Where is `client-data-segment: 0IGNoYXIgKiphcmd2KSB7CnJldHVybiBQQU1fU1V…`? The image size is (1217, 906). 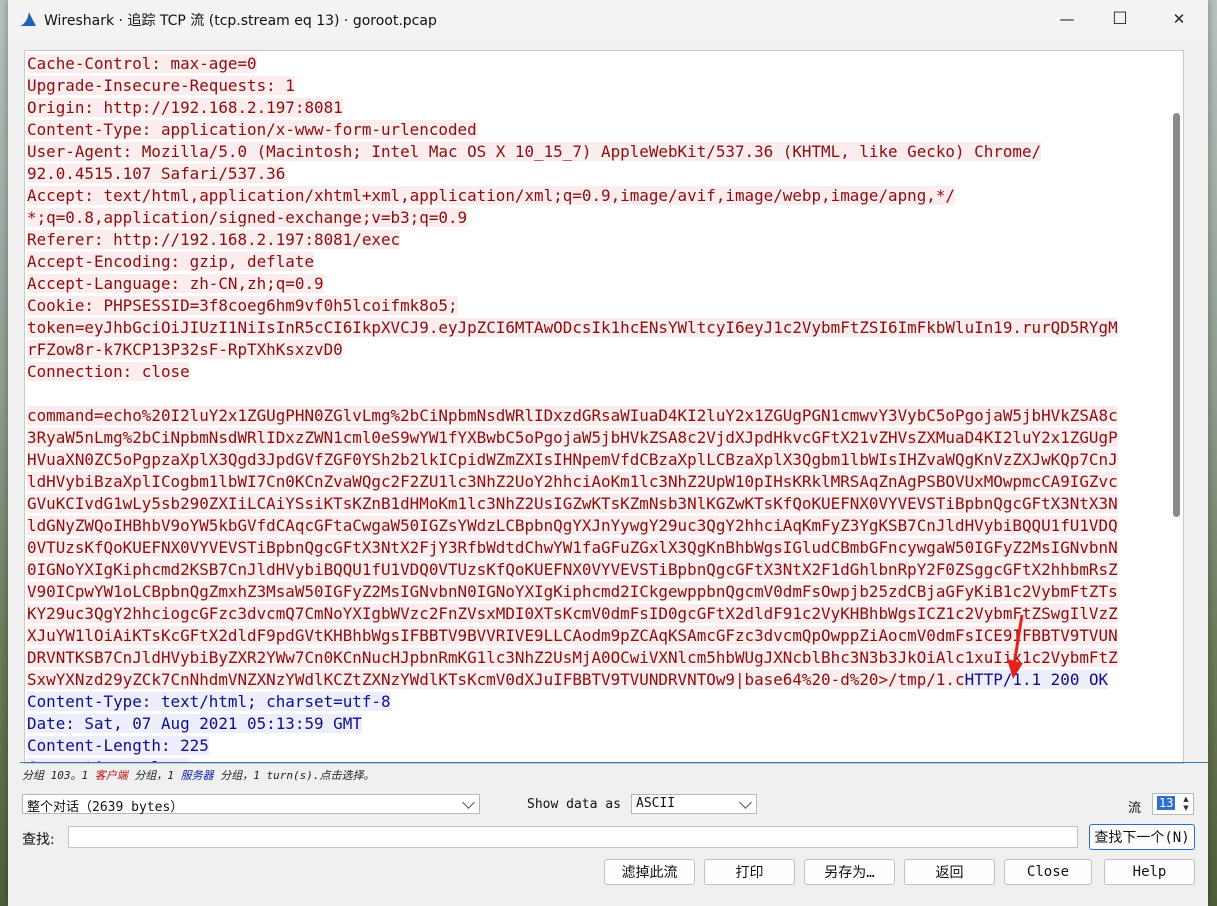
client-data-segment: 0IGNoYXIgKiphcmd2KSB7CnJldHVybiBQQU1fU1V… is located at coordinates (572, 569).